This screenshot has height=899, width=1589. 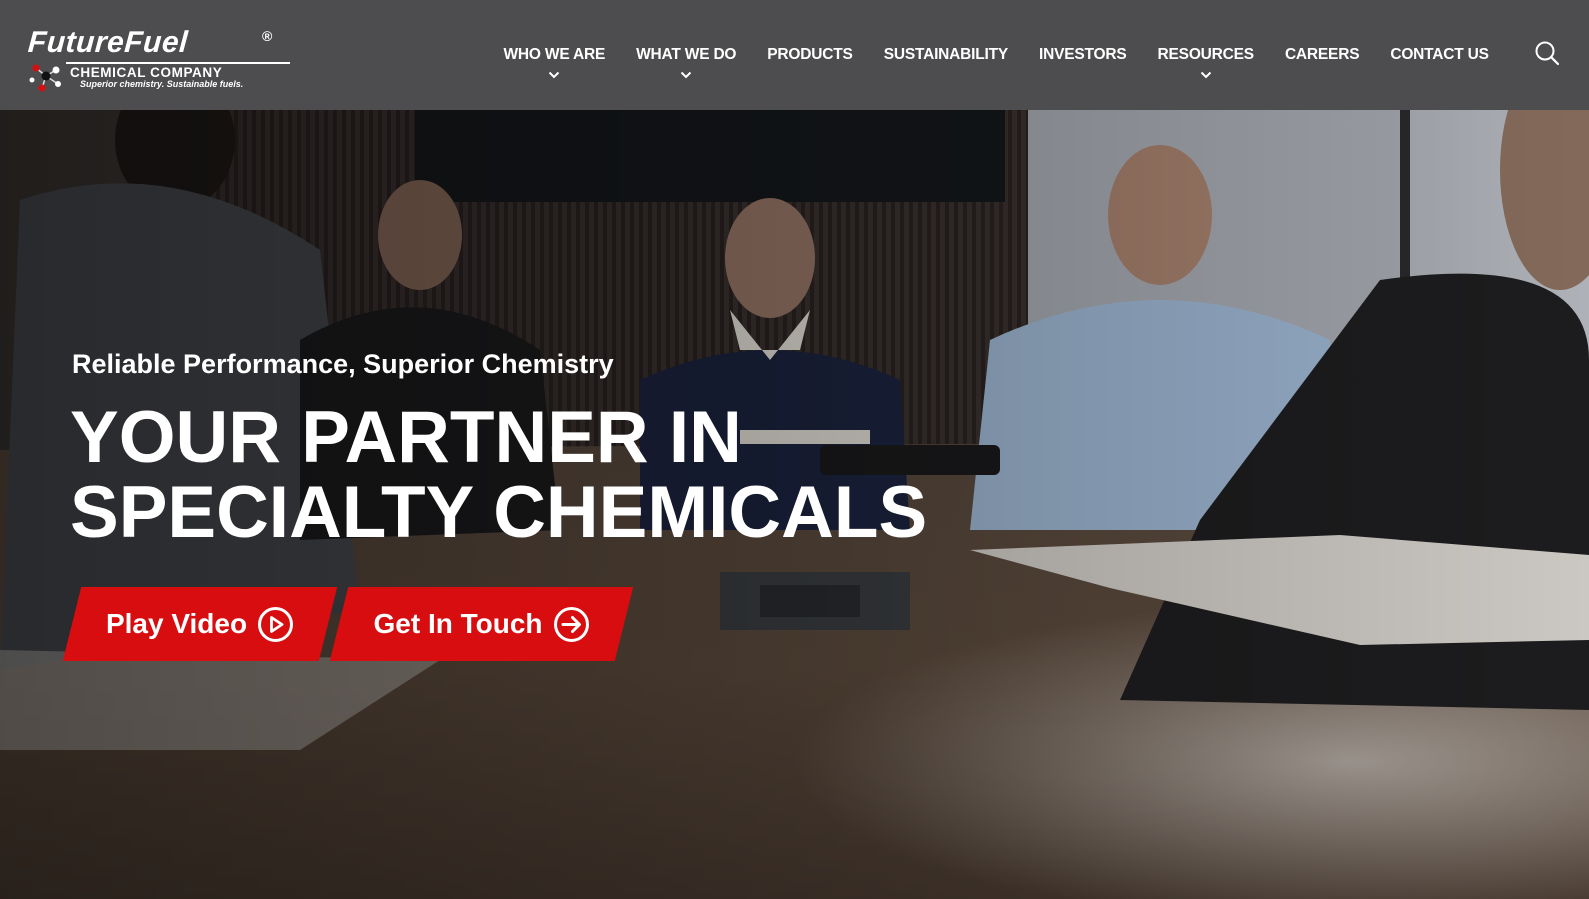 What do you see at coordinates (45, 78) in the screenshot?
I see `molecule-icon` at bounding box center [45, 78].